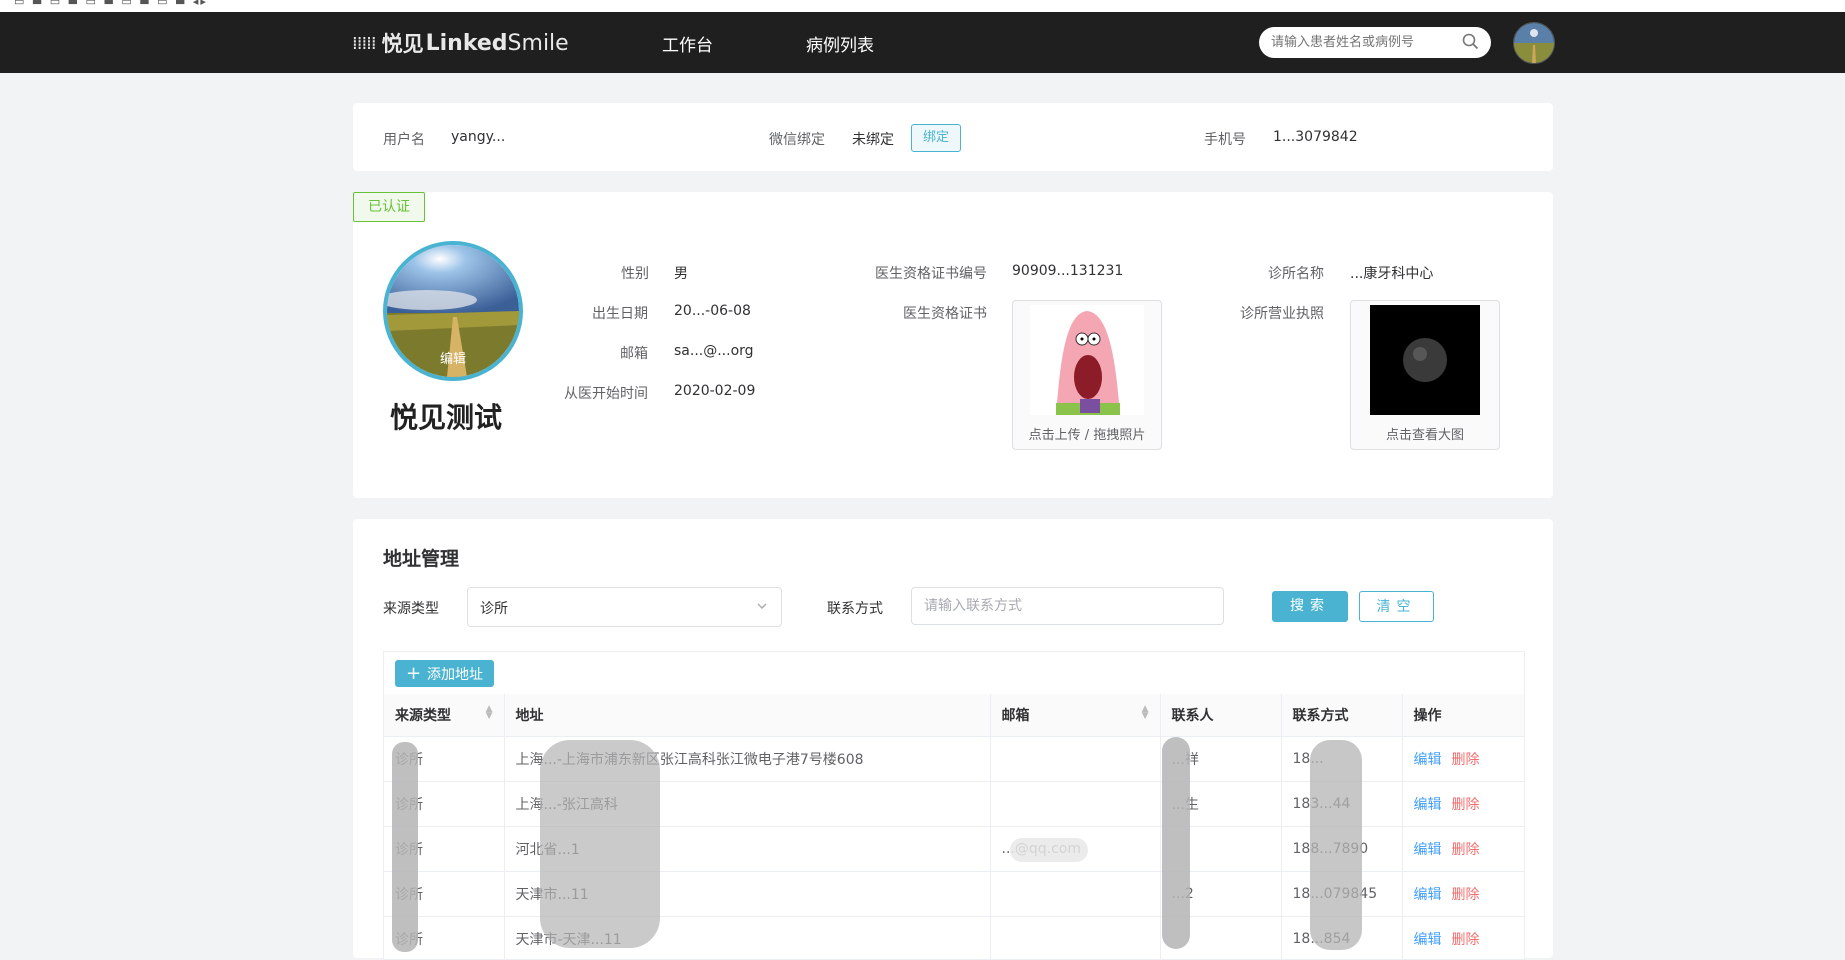 The image size is (1845, 960). I want to click on clinic-name-value: ...康牙科中心, so click(1391, 273).